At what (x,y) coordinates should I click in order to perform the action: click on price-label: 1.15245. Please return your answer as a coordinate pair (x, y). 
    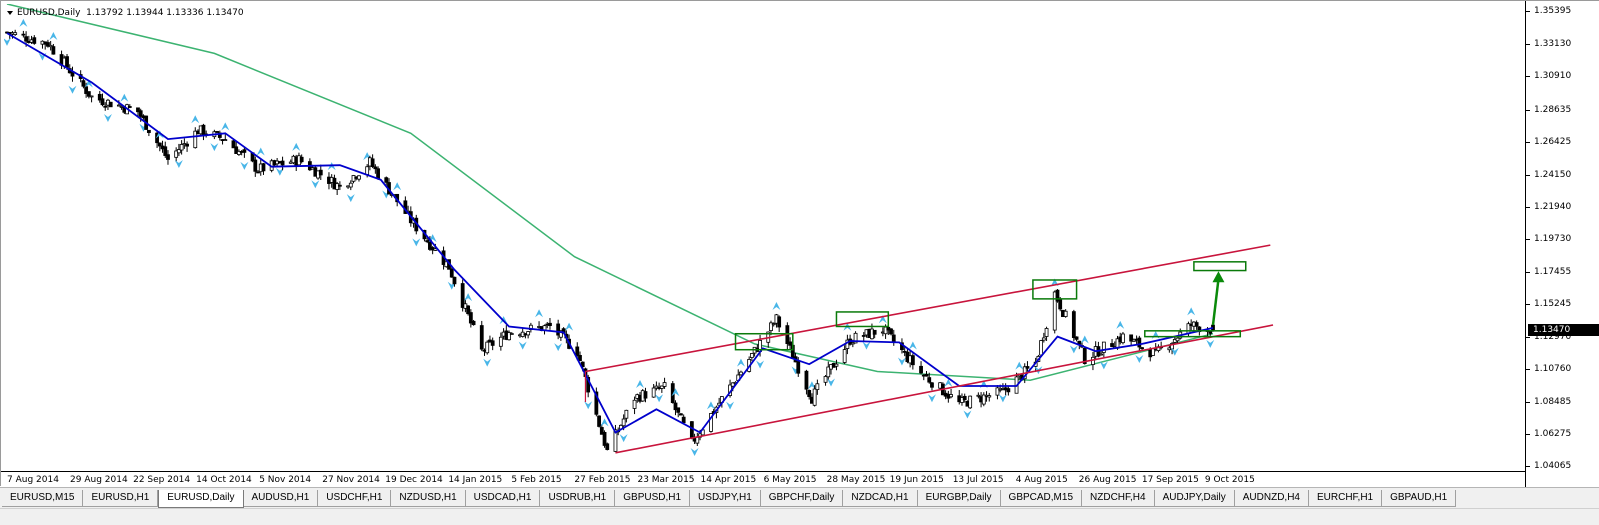
    Looking at the image, I should click on (1553, 304).